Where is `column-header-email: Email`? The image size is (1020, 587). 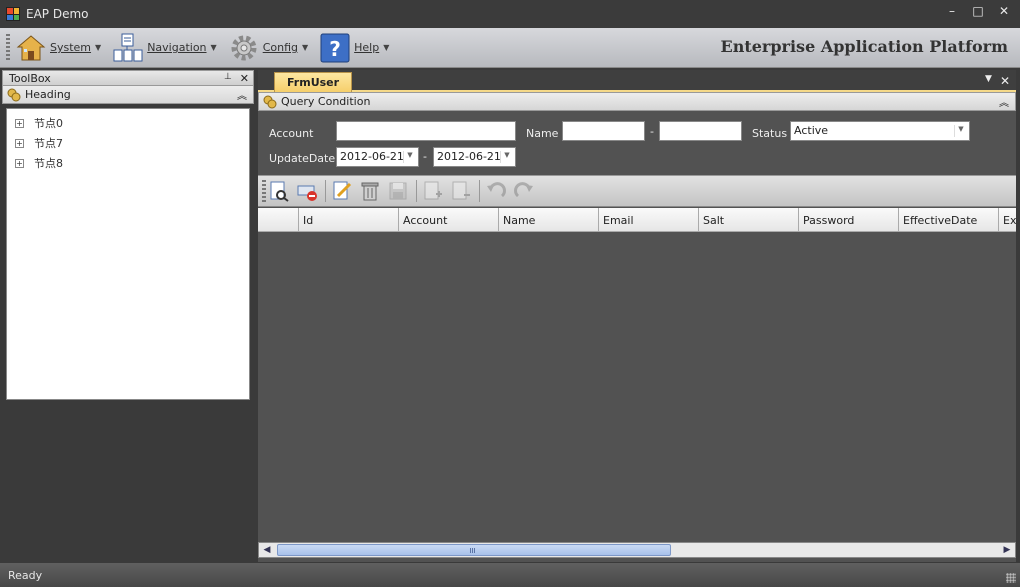
column-header-email: Email is located at coordinates (649, 220).